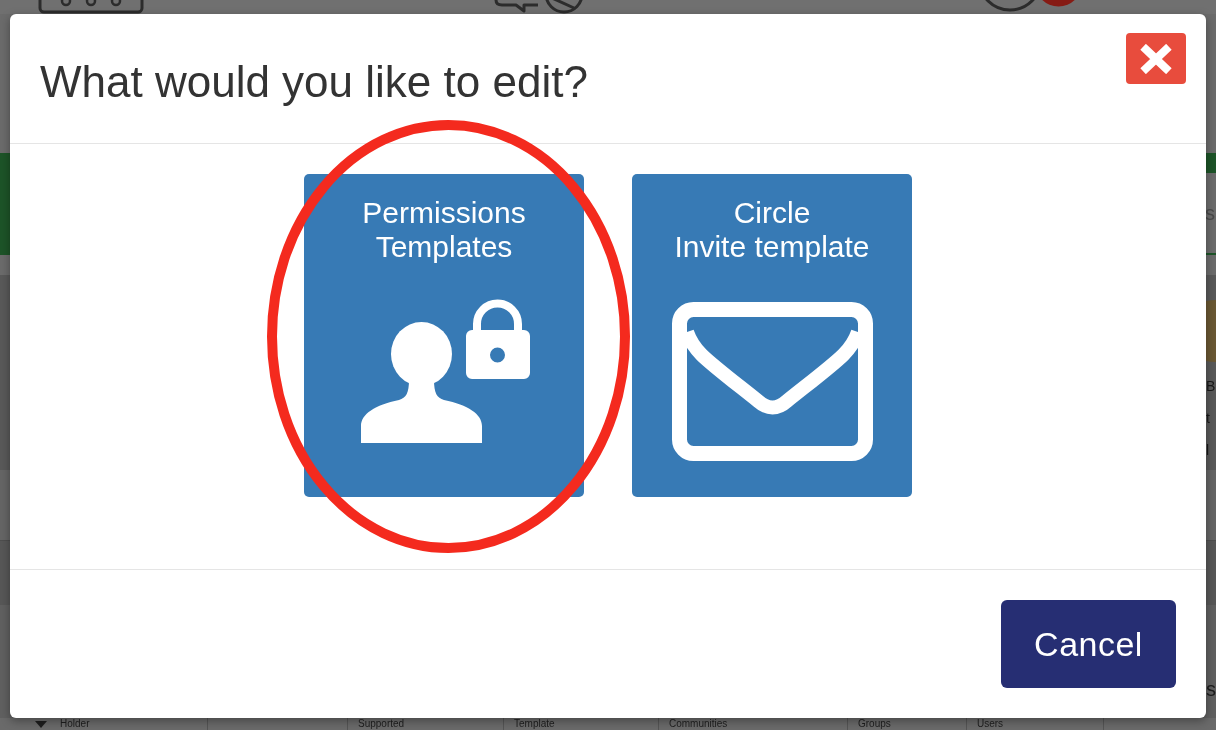 The height and width of the screenshot is (730, 1216). I want to click on column-header: Holder, so click(75, 724).